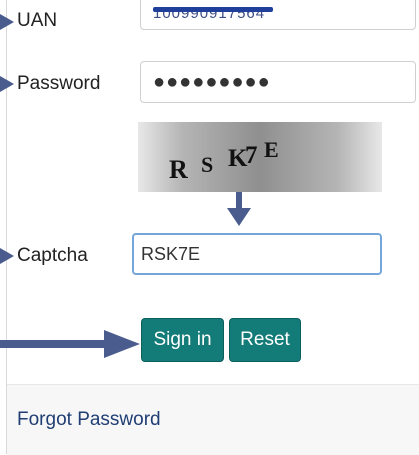 The height and width of the screenshot is (455, 419). Describe the element at coordinates (7, 22) in the screenshot. I see `uan-pointer-arrow-icon` at that location.